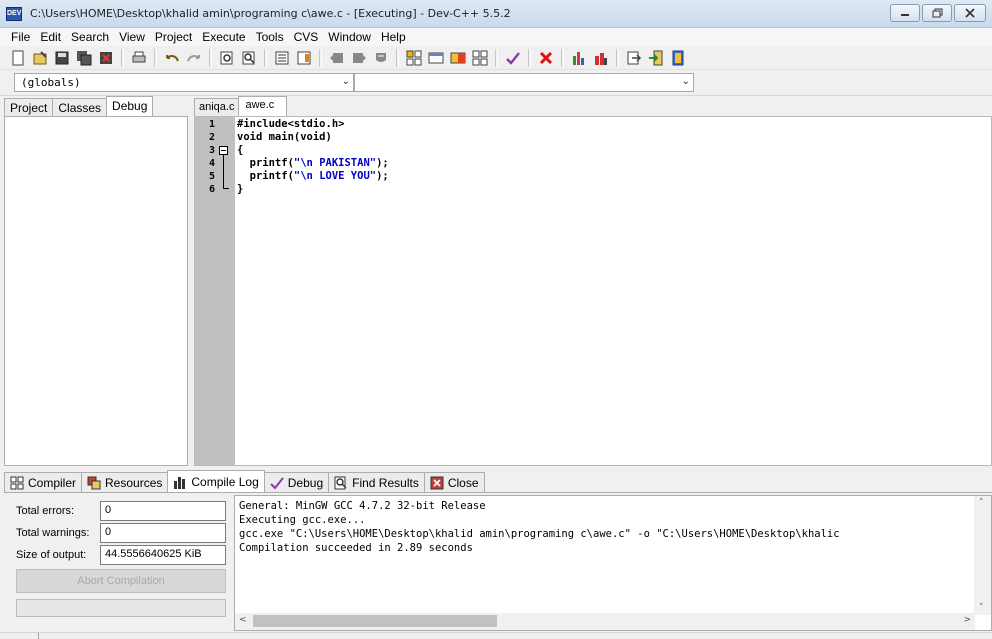  I want to click on fold-guide, so click(223, 171).